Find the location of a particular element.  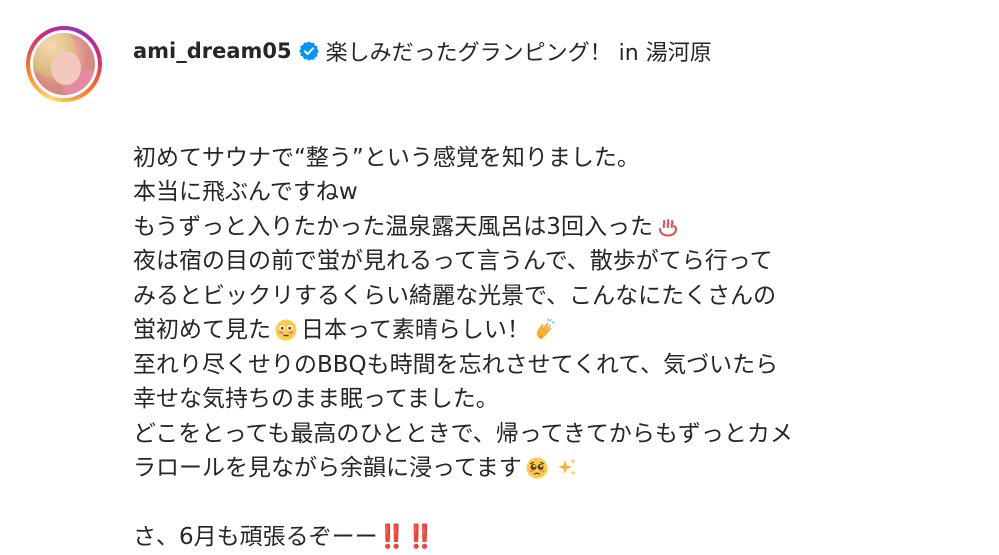

caption-line: ラロールを見ながら余韻に浸ってます is located at coordinates (558, 468).